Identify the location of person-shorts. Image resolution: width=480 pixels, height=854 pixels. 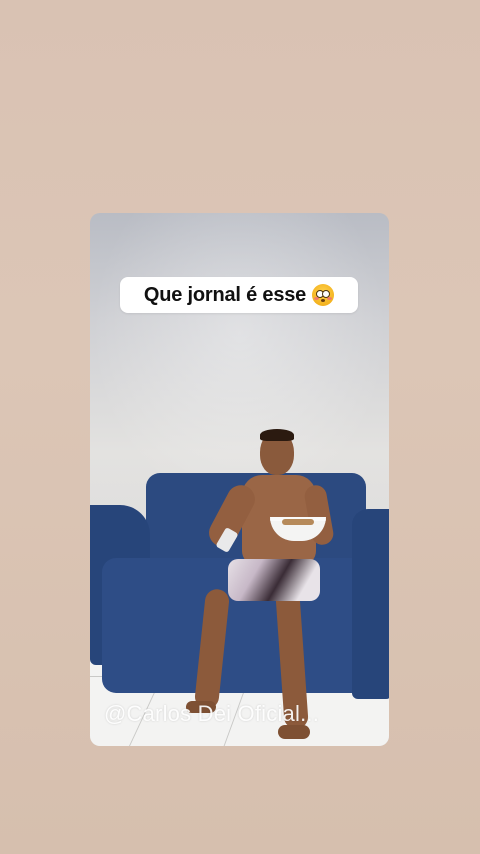
(274, 580).